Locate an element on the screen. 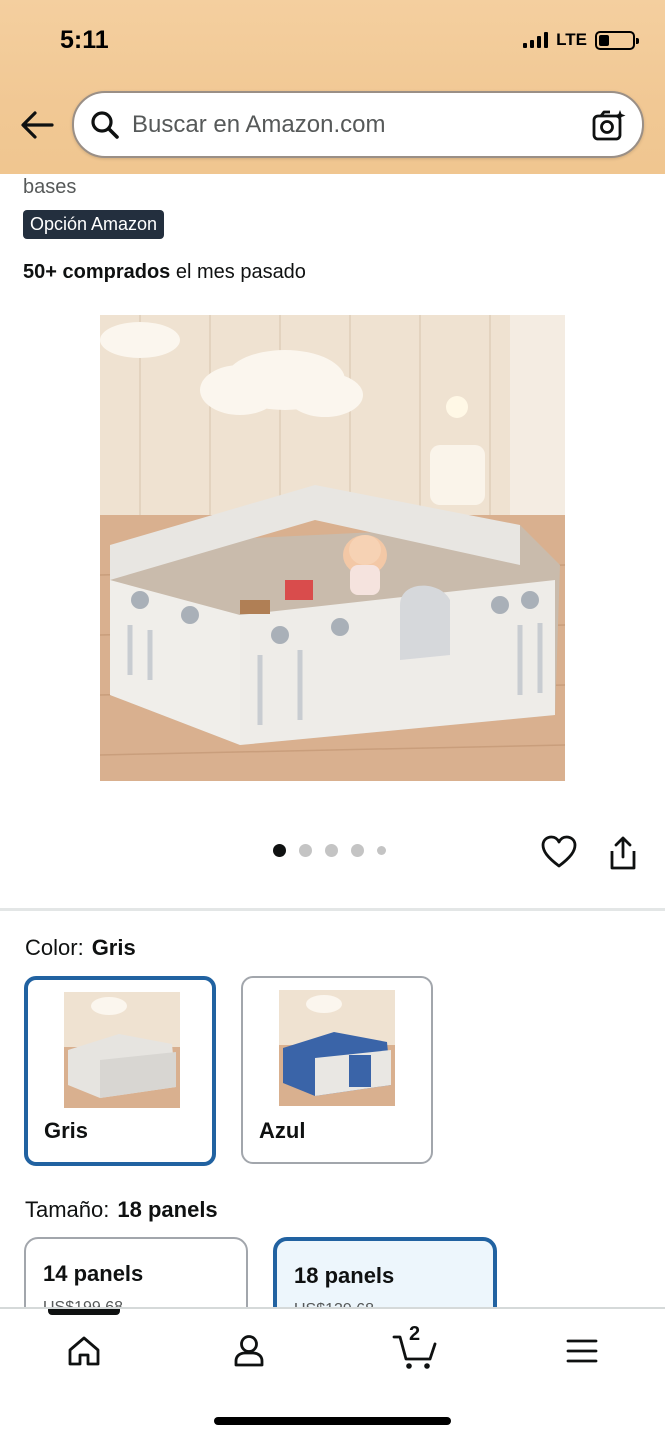  search-input is located at coordinates (352, 124).